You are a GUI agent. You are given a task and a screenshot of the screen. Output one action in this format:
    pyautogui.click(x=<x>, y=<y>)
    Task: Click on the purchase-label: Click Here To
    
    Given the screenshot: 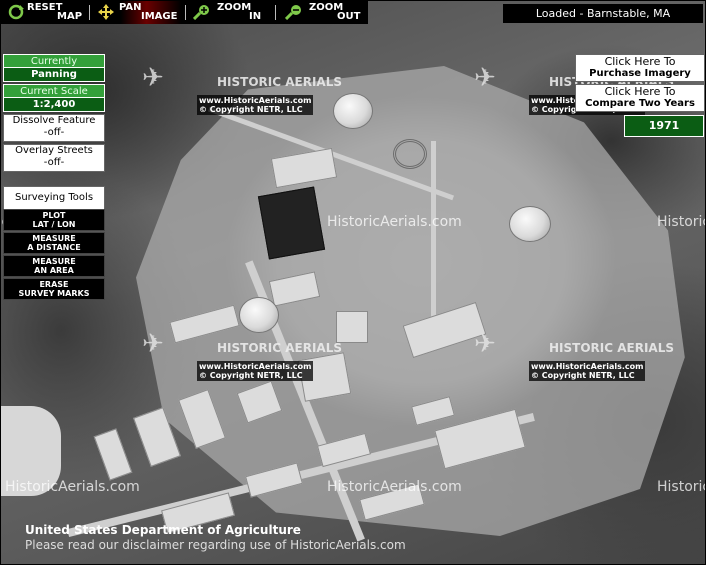 What is the action you would take?
    pyautogui.click(x=640, y=61)
    